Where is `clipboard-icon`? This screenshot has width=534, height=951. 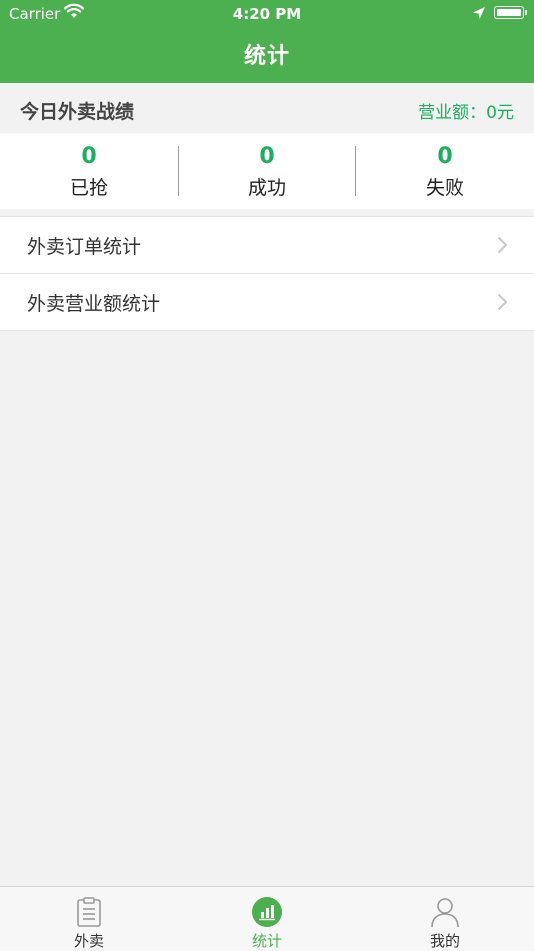 clipboard-icon is located at coordinates (89, 912).